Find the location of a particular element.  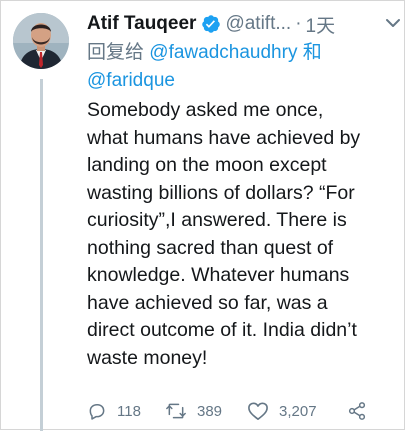

retweet-count: 389 is located at coordinates (210, 411).